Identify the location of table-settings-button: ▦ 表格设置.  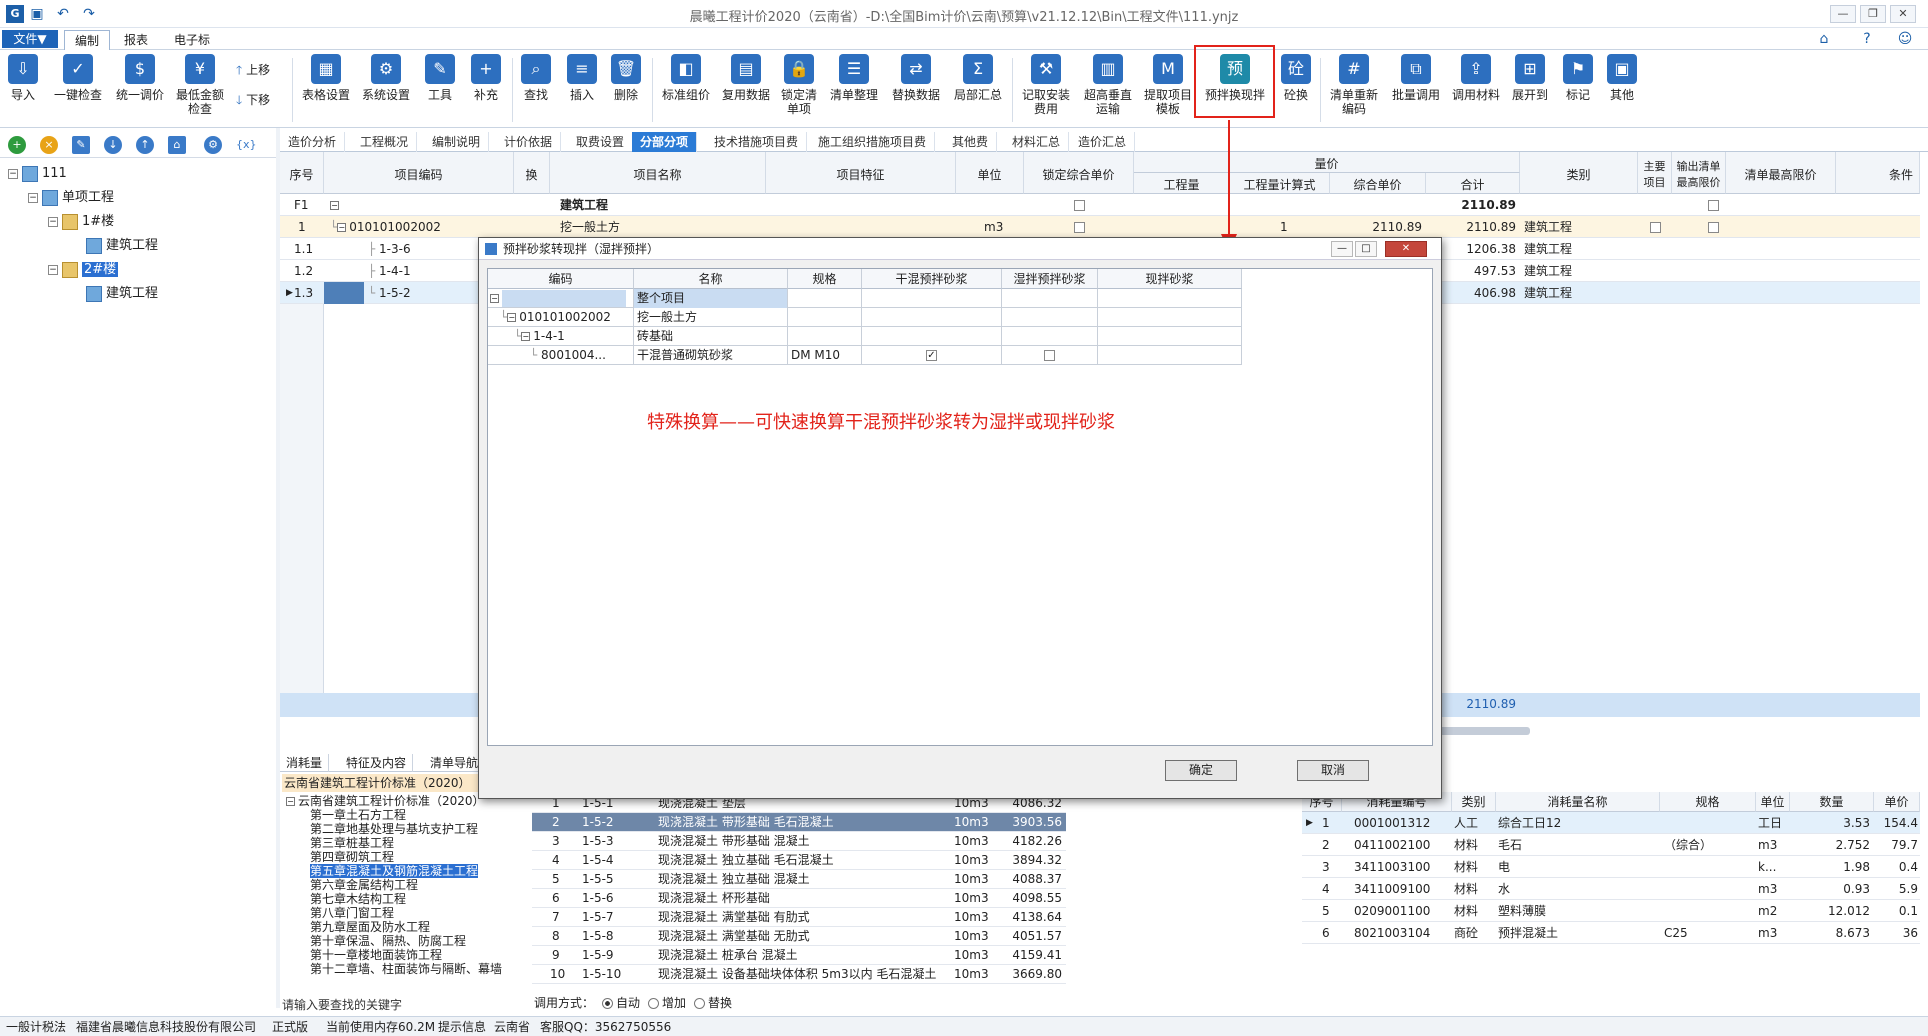
(326, 78).